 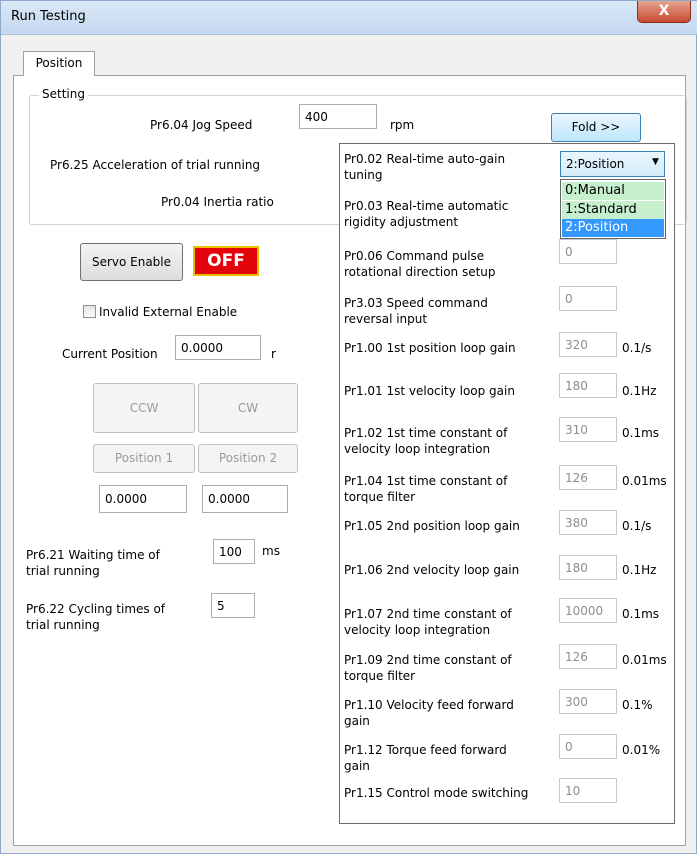 What do you see at coordinates (273, 354) in the screenshot?
I see `current-position-unit: r` at bounding box center [273, 354].